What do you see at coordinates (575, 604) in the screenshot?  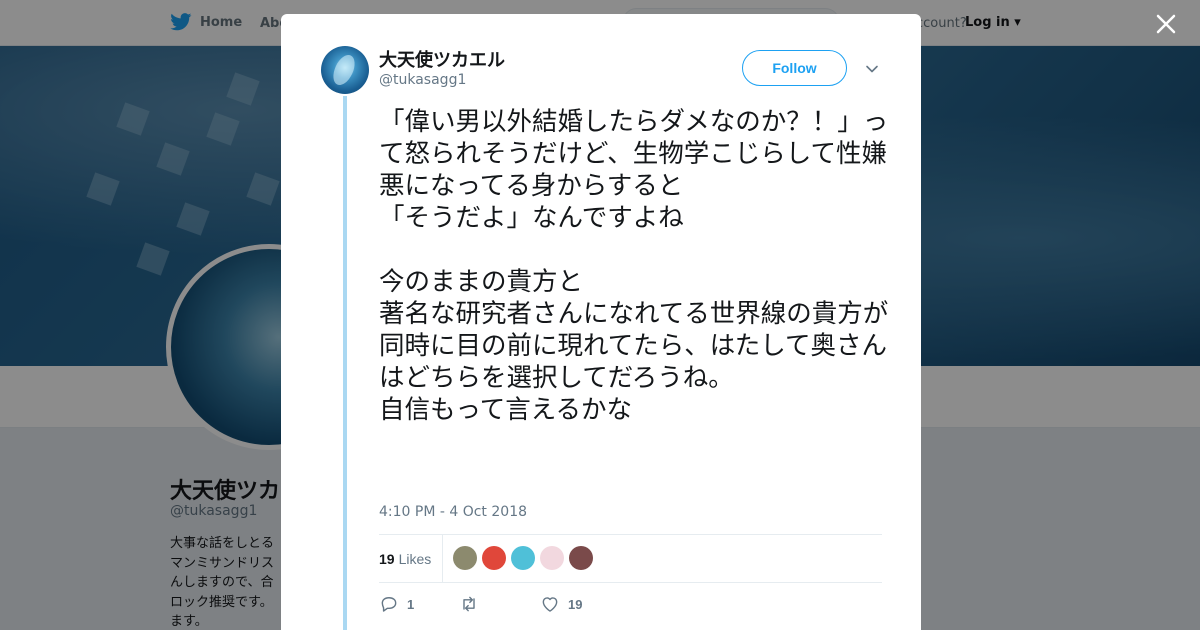 I see `like-count: 19` at bounding box center [575, 604].